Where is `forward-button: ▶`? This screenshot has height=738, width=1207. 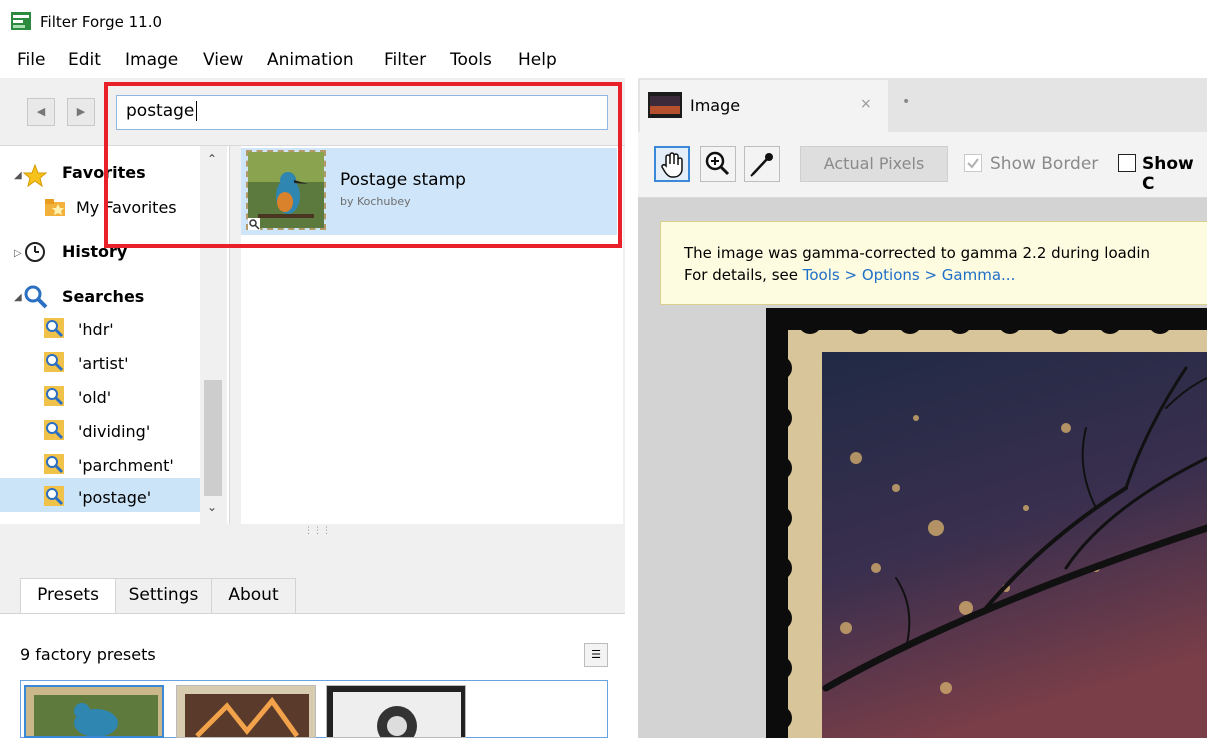 forward-button: ▶ is located at coordinates (81, 112).